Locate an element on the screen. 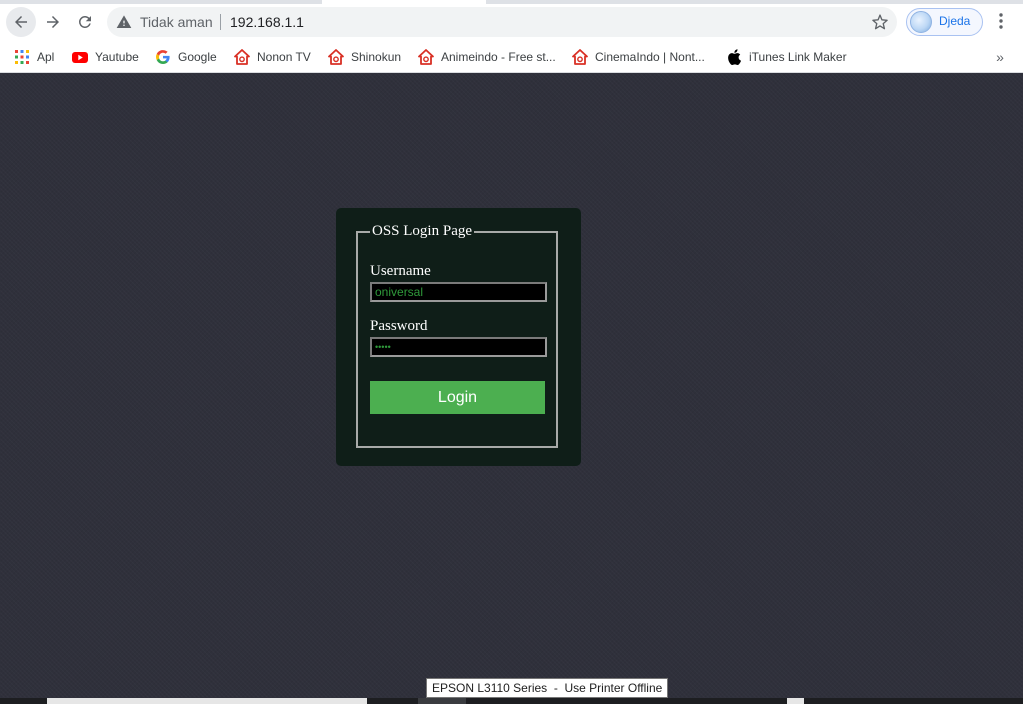 The image size is (1023, 704). bookmark-nonon-tv: Nonon TV is located at coordinates (272, 57).